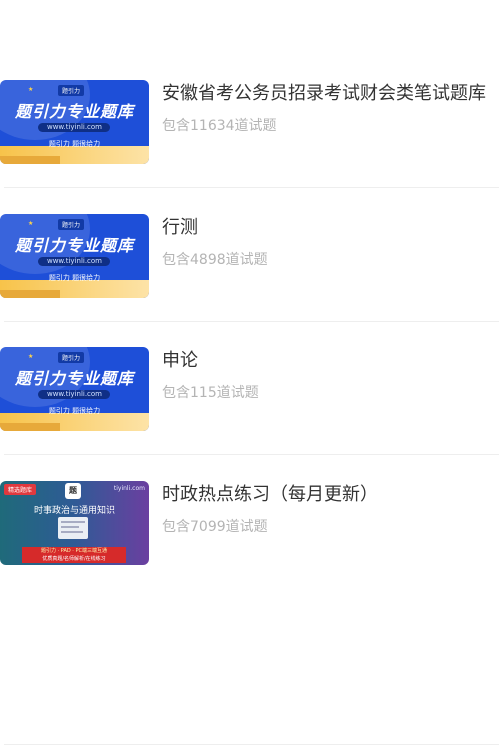 Image resolution: width=499 pixels, height=746 pixels. What do you see at coordinates (324, 94) in the screenshot?
I see `item-title: 安徽省考公务员招录考试财会类笔试题库` at bounding box center [324, 94].